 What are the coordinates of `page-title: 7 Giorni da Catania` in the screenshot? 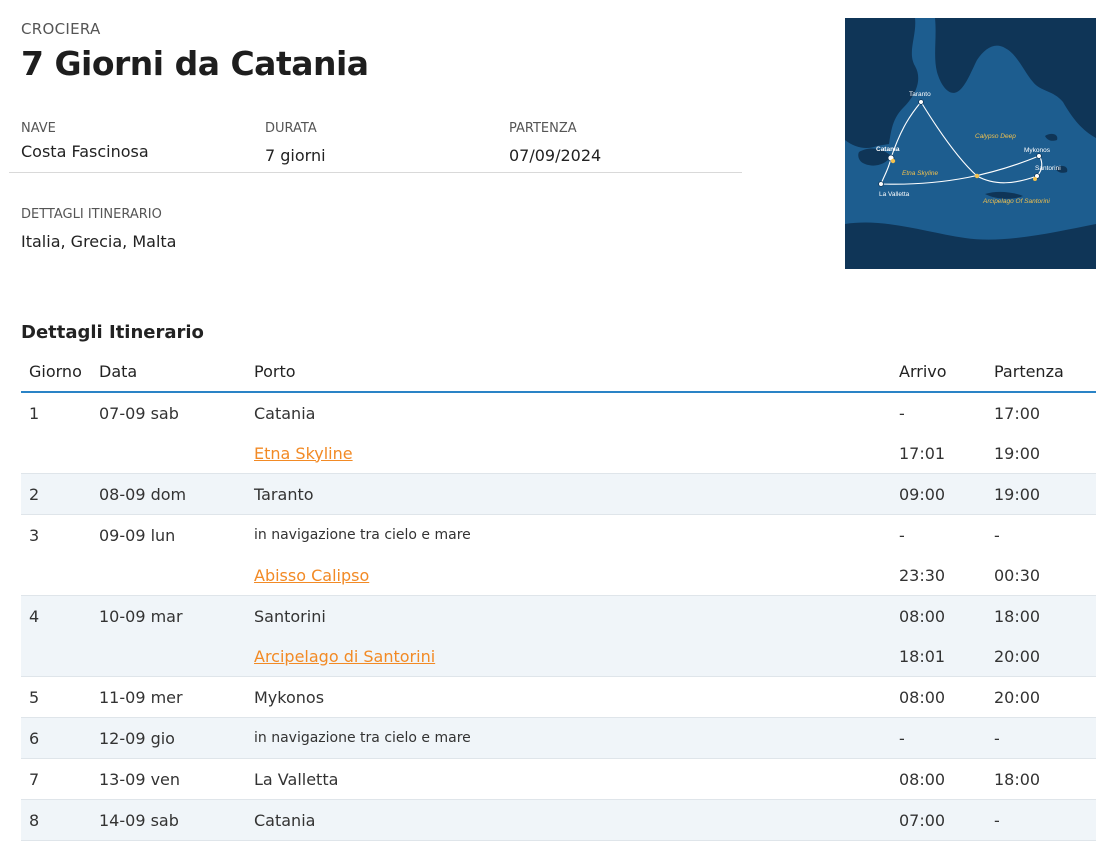 It's located at (195, 63).